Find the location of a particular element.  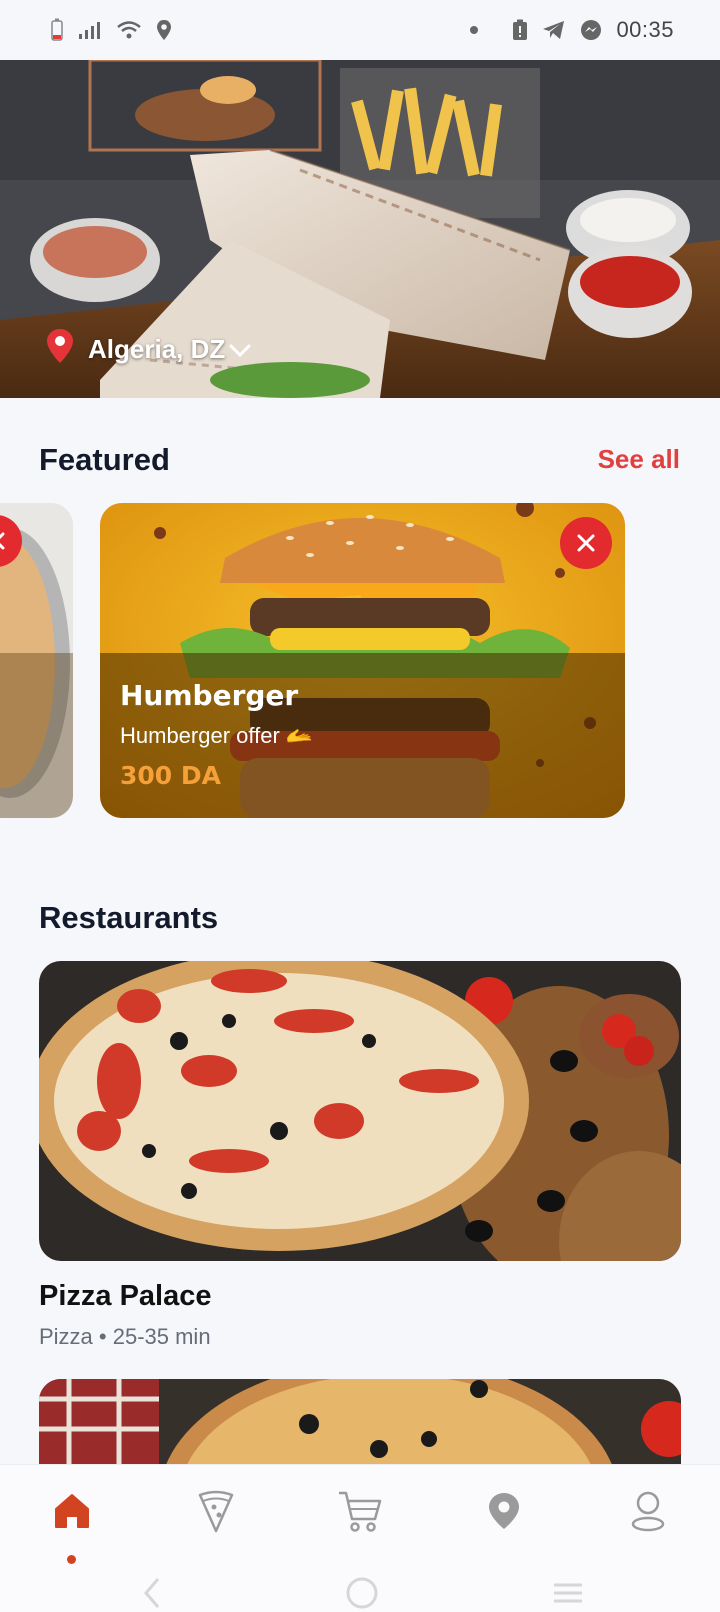

bottom-nav is located at coordinates (360, 1538).